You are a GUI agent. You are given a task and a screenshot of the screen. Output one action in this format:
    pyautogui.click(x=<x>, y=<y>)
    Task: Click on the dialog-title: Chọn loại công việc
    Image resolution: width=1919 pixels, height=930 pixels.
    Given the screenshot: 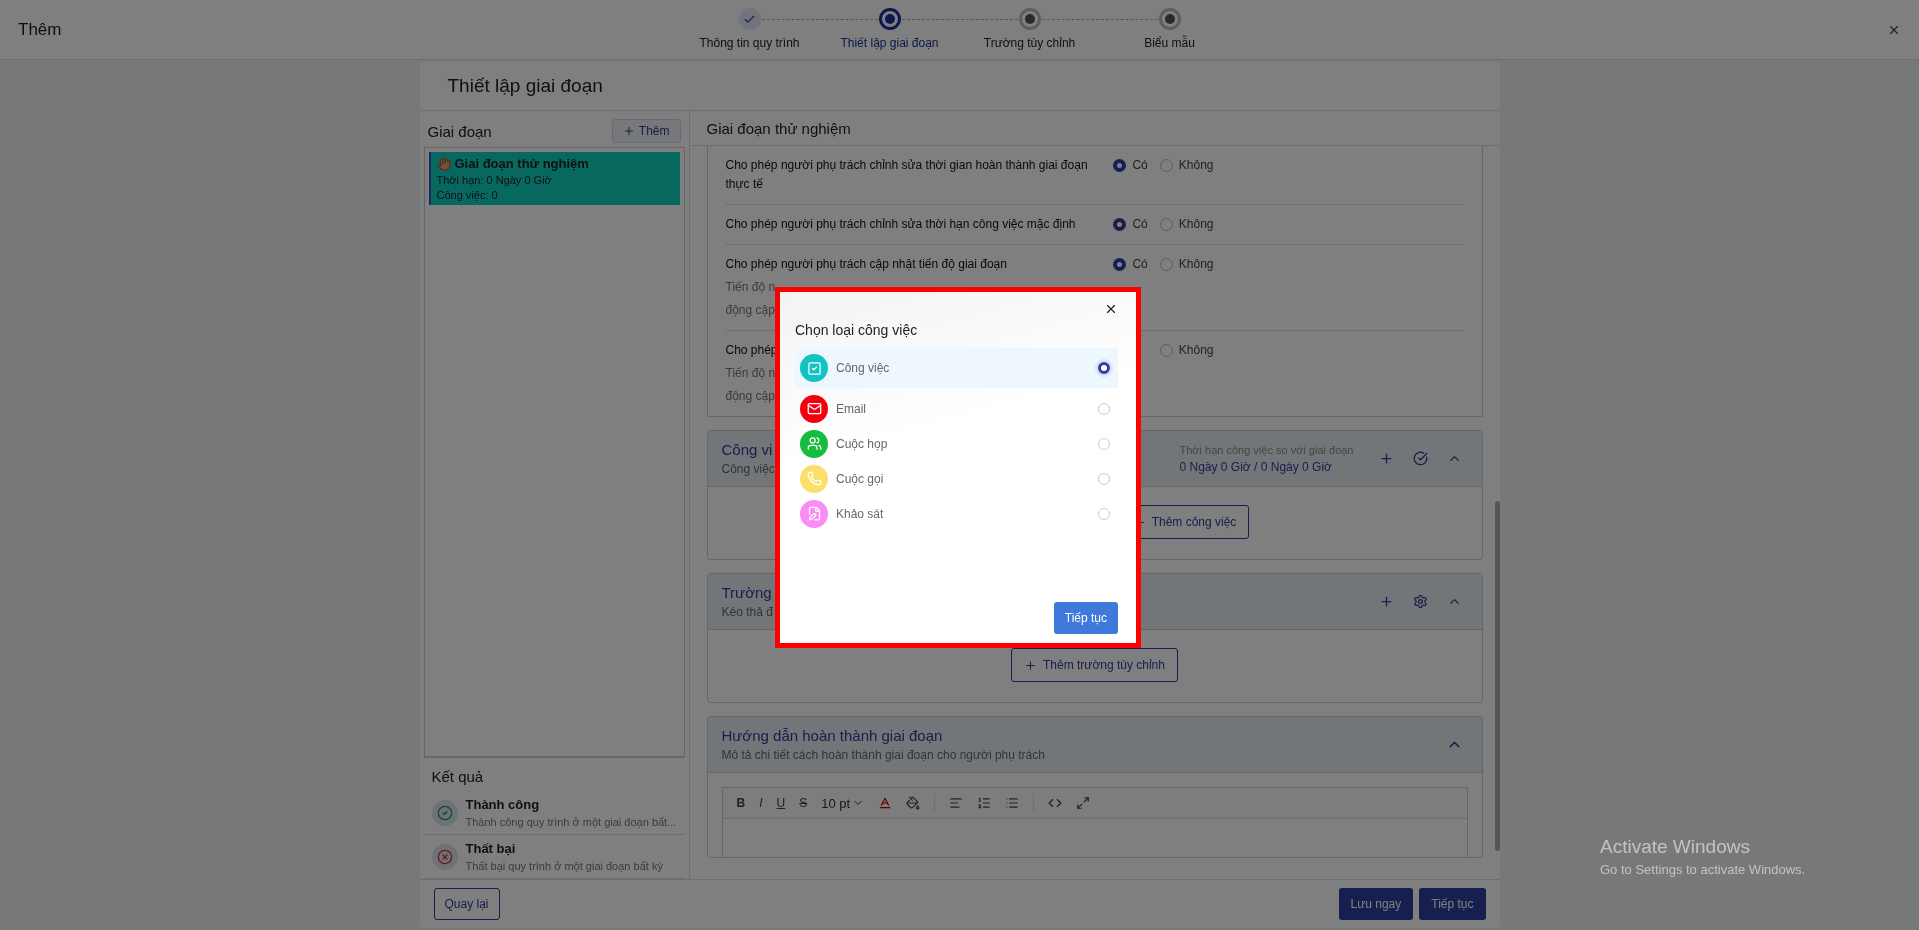 What is the action you would take?
    pyautogui.click(x=857, y=330)
    